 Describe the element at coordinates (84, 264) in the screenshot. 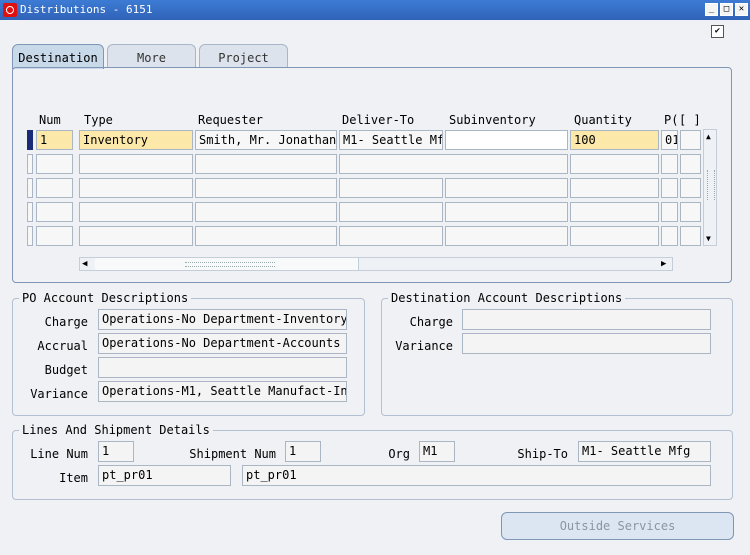

I see `scroll-left-icon: ◀` at that location.